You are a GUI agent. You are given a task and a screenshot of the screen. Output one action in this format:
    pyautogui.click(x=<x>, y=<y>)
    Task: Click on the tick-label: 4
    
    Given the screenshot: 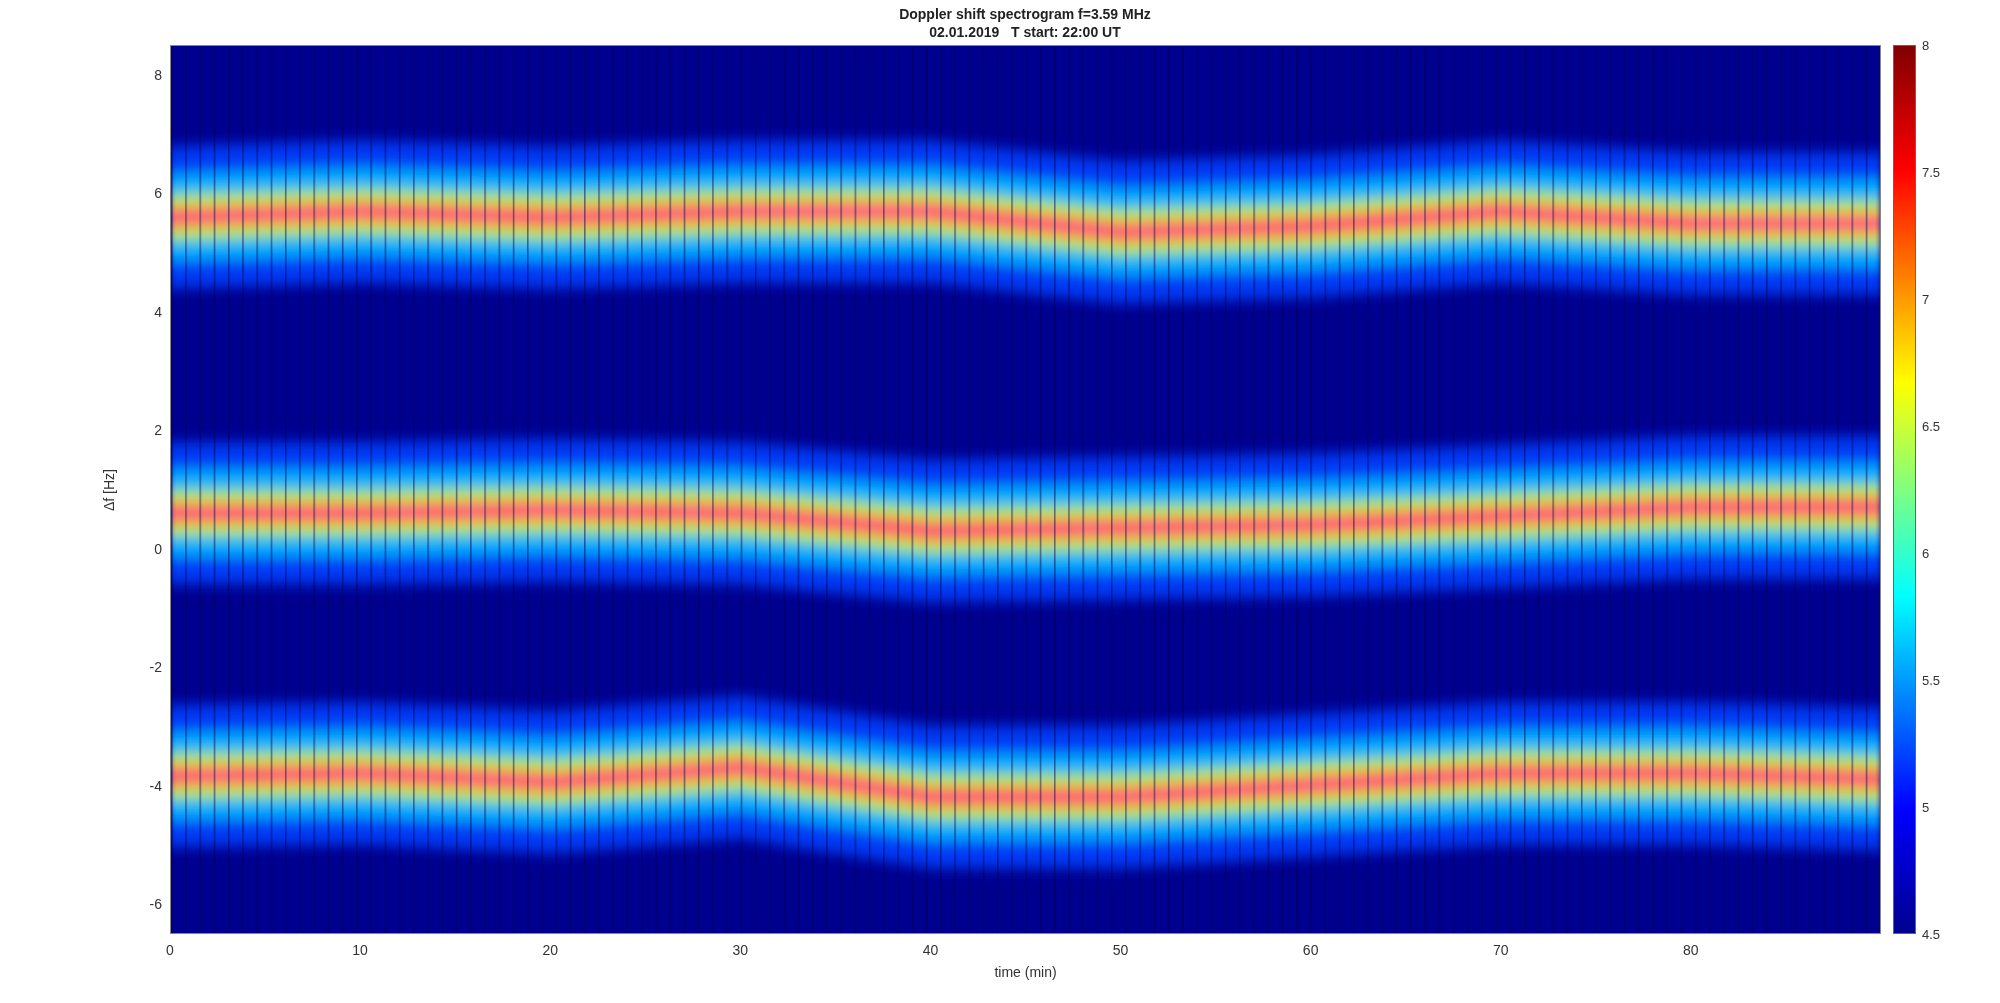 What is the action you would take?
    pyautogui.click(x=158, y=311)
    